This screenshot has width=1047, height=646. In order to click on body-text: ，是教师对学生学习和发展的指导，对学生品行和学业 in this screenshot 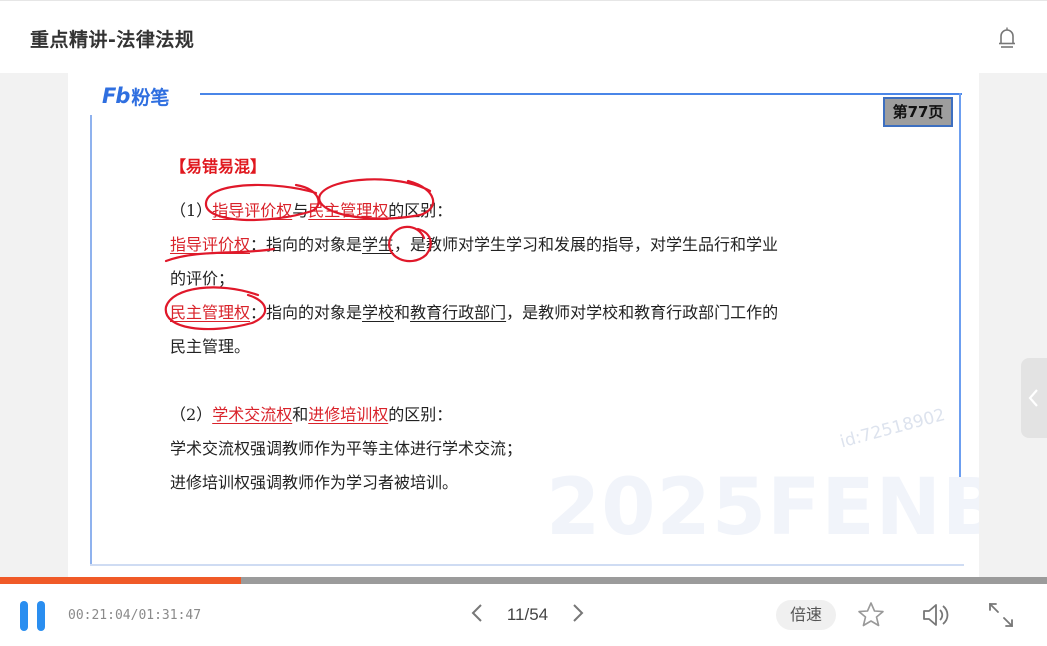, I will do `click(586, 244)`.